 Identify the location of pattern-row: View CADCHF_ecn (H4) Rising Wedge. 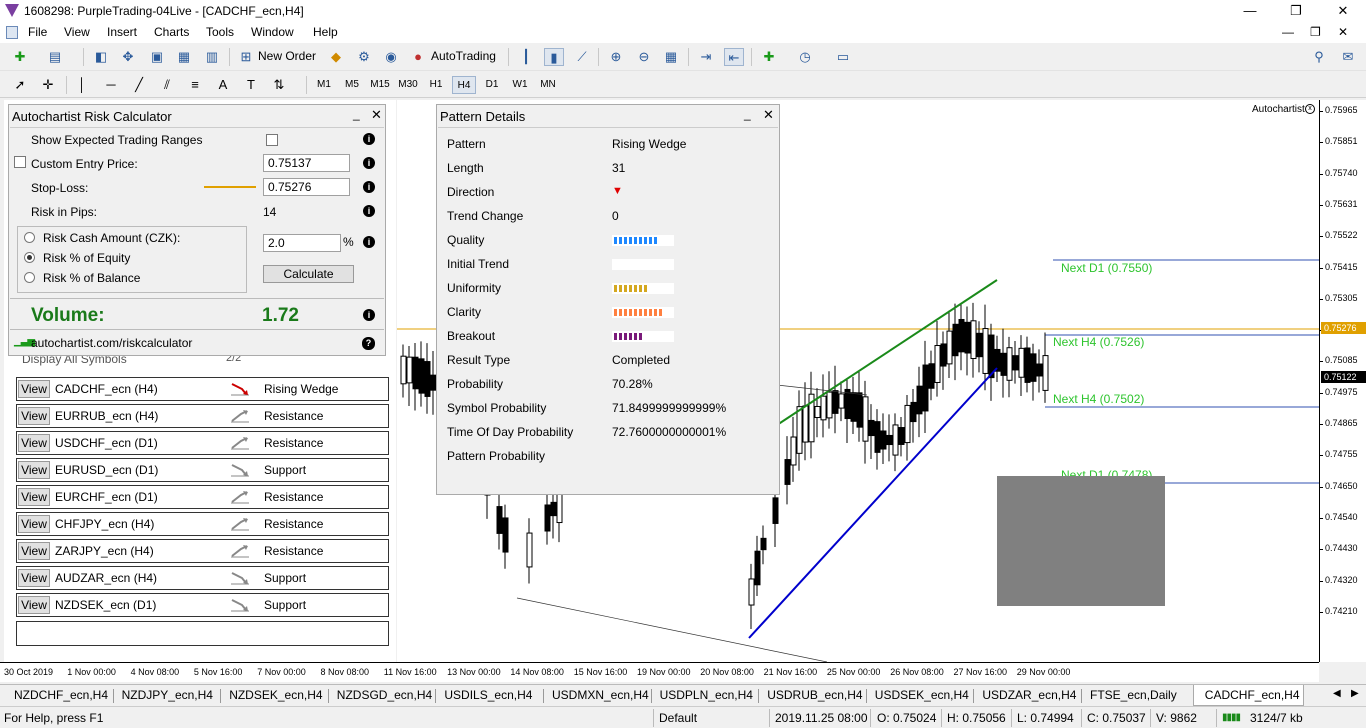
(202, 389).